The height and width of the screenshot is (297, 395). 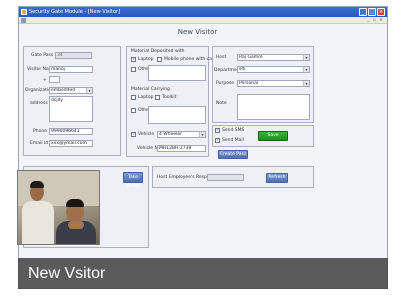 What do you see at coordinates (229, 130) in the screenshot?
I see `send-sms-checkbox: ✓ Send SMS` at bounding box center [229, 130].